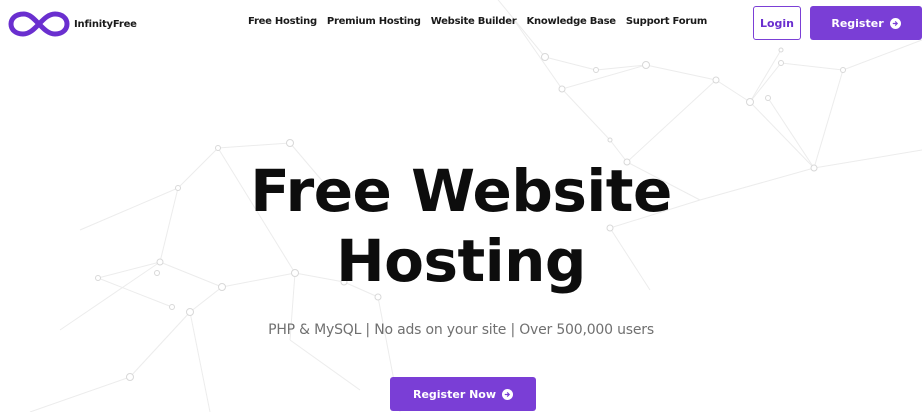 The image size is (922, 412). I want to click on brand-name: InfinityFree, so click(105, 24).